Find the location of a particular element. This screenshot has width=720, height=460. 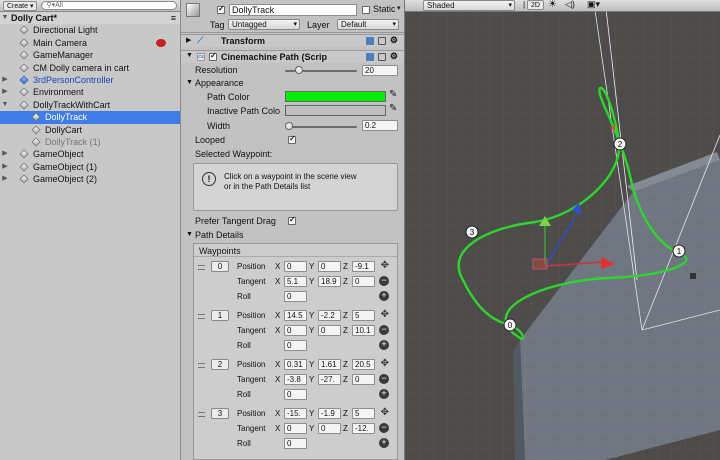

waypoint-marker: 3 is located at coordinates (472, 232).